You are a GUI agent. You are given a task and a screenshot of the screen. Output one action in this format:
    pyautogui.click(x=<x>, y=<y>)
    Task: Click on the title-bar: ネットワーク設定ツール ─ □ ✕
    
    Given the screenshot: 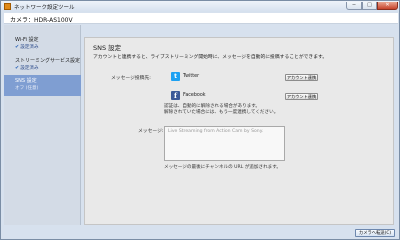 What is the action you would take?
    pyautogui.click(x=200, y=6)
    